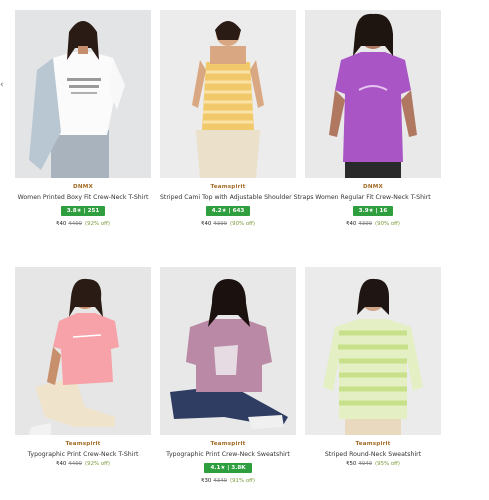 The width and height of the screenshot is (489, 500). Describe the element at coordinates (228, 454) in the screenshot. I see `product-name: Typographic Print Crew-Neck Sweatshirt` at that location.